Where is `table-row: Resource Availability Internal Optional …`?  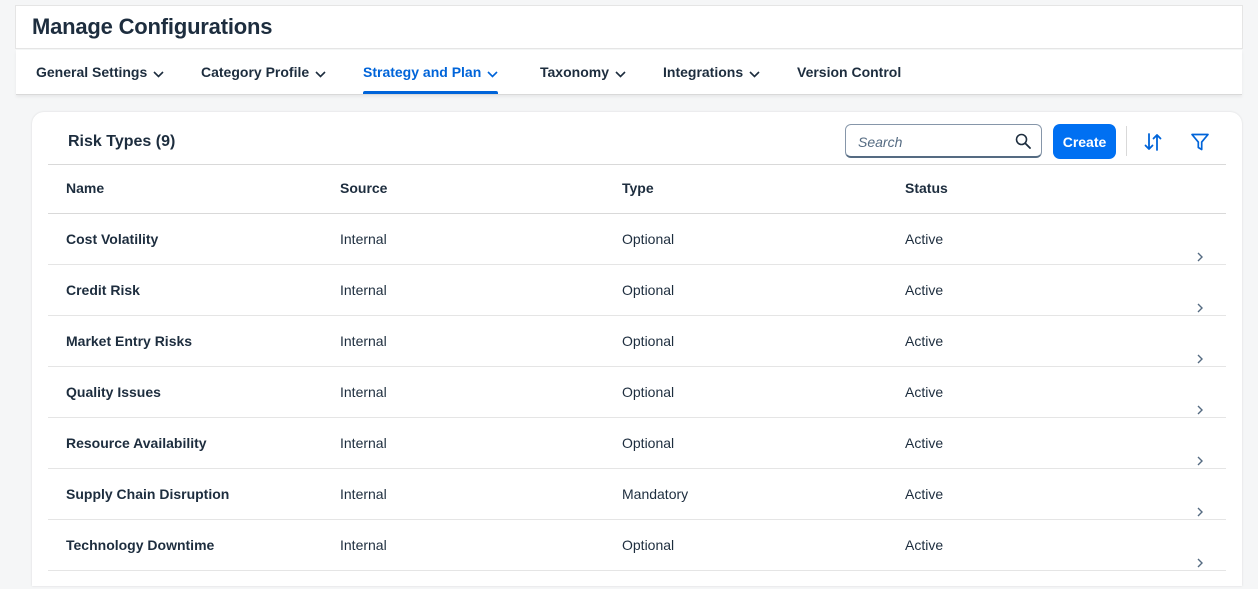
table-row: Resource Availability Internal Optional … is located at coordinates (637, 443).